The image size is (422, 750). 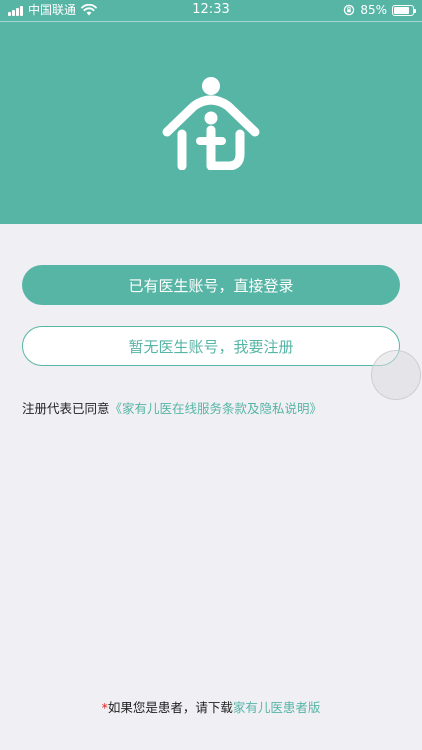 I want to click on assistive-touch-button, so click(x=396, y=375).